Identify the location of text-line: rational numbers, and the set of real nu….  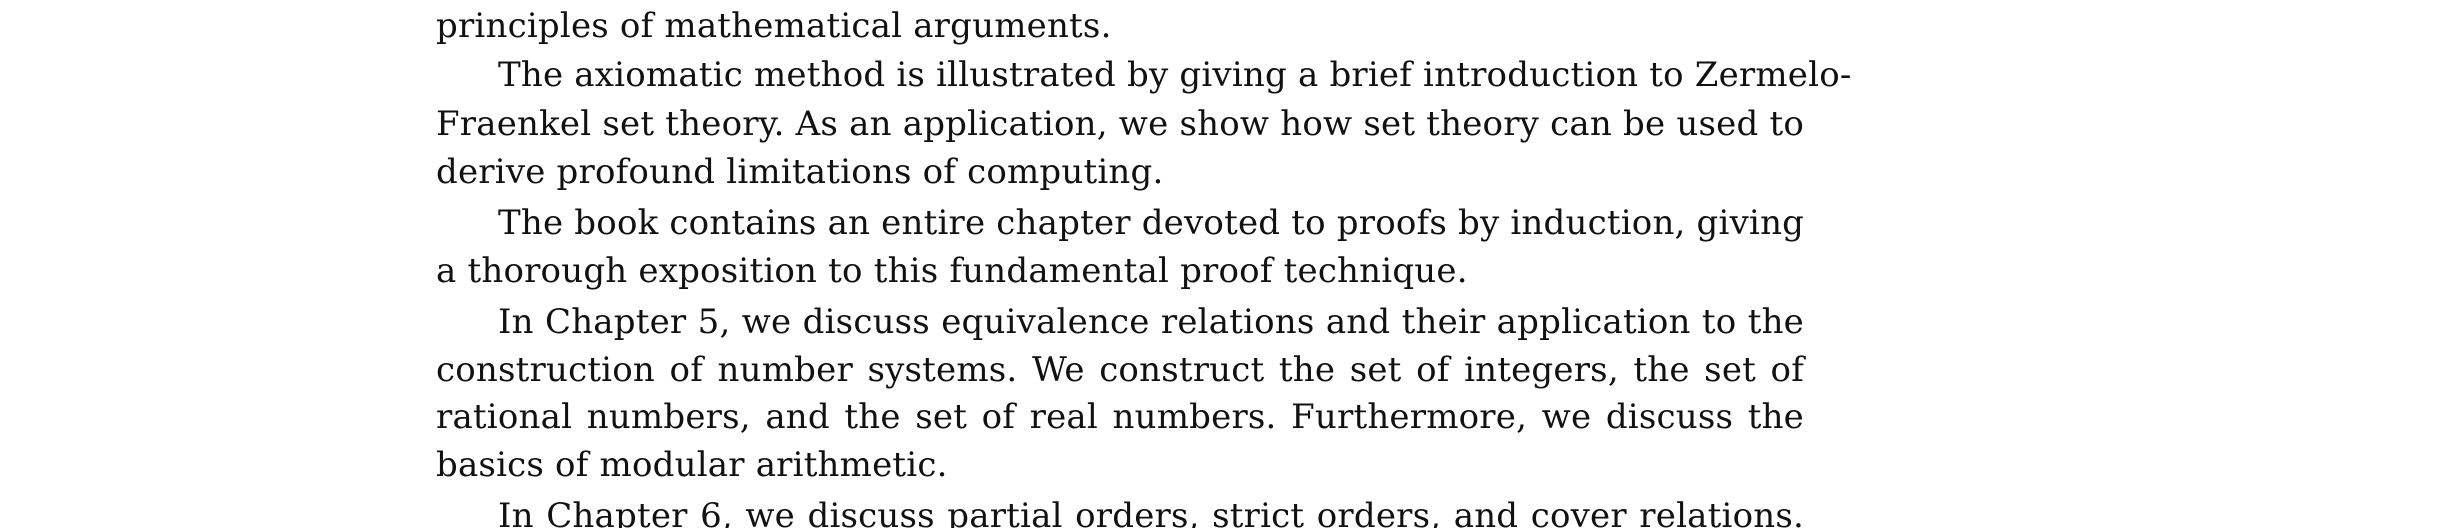
(1120, 417).